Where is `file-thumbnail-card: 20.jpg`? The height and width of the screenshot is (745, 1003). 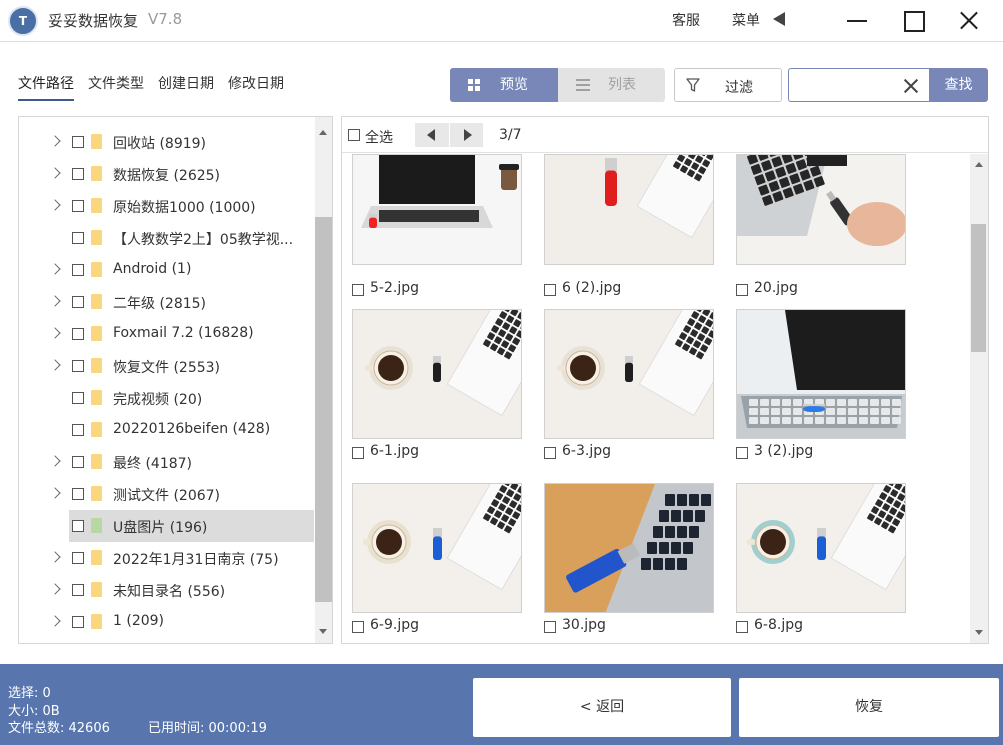
file-thumbnail-card: 20.jpg is located at coordinates (821, 212).